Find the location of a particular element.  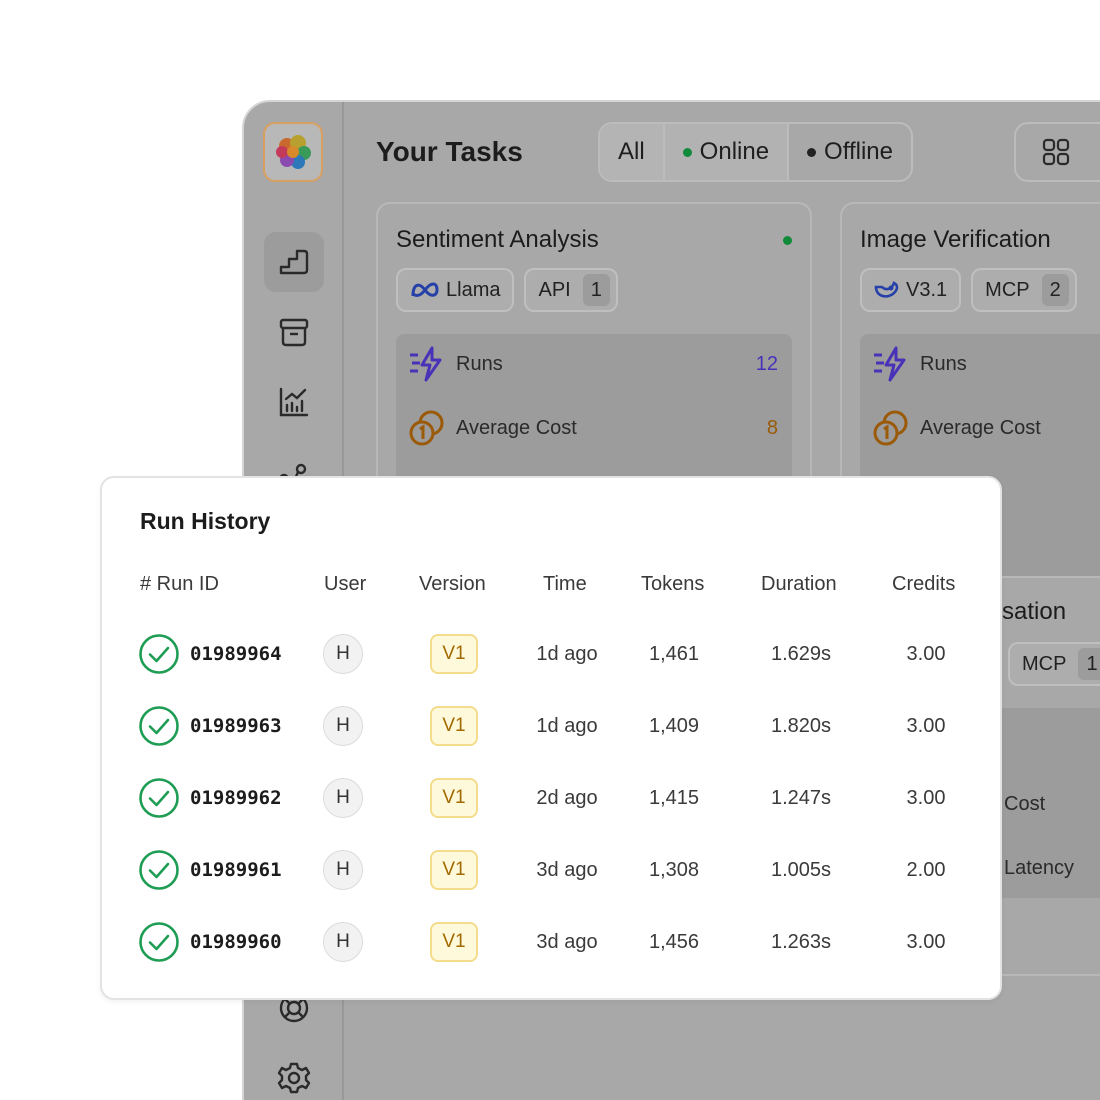

run-id: 01989960 is located at coordinates (236, 942).